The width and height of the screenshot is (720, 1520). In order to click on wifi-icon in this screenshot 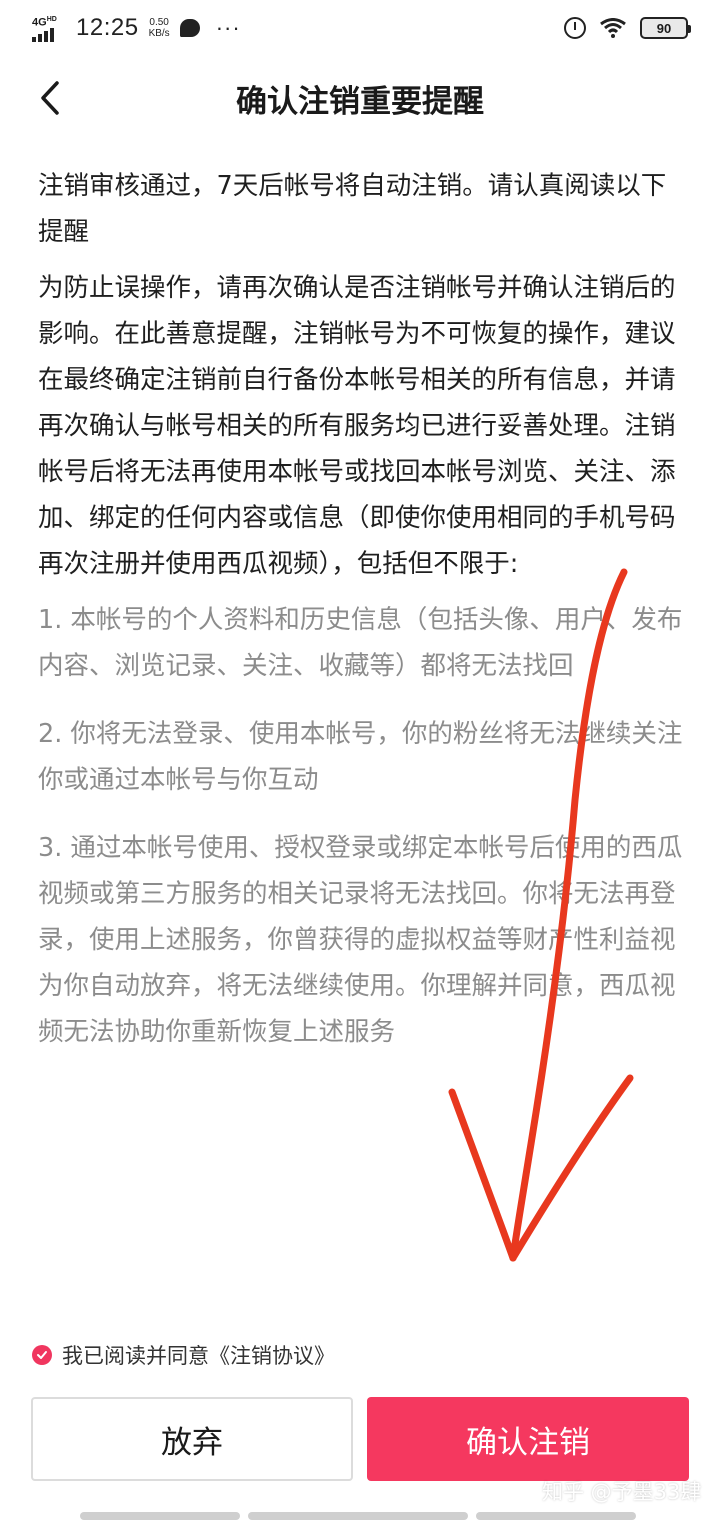, I will do `click(613, 28)`.